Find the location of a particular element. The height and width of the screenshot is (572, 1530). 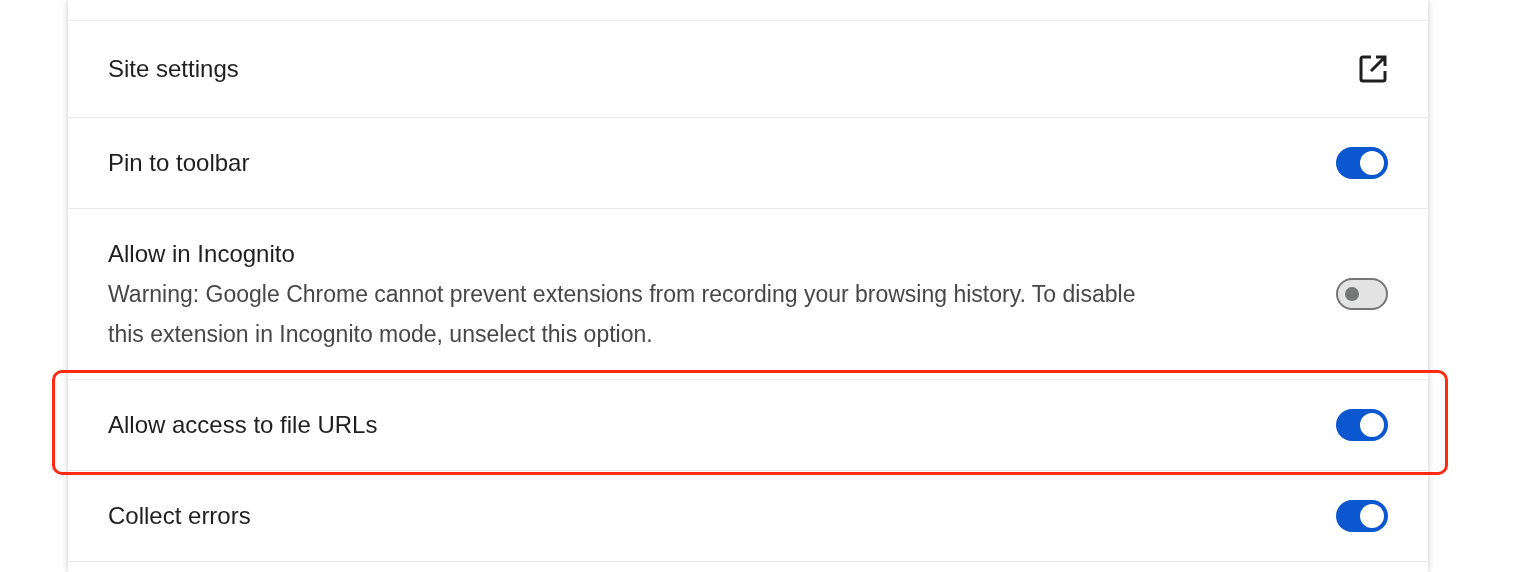

setting-label: Pin to toolbar is located at coordinates (179, 163).